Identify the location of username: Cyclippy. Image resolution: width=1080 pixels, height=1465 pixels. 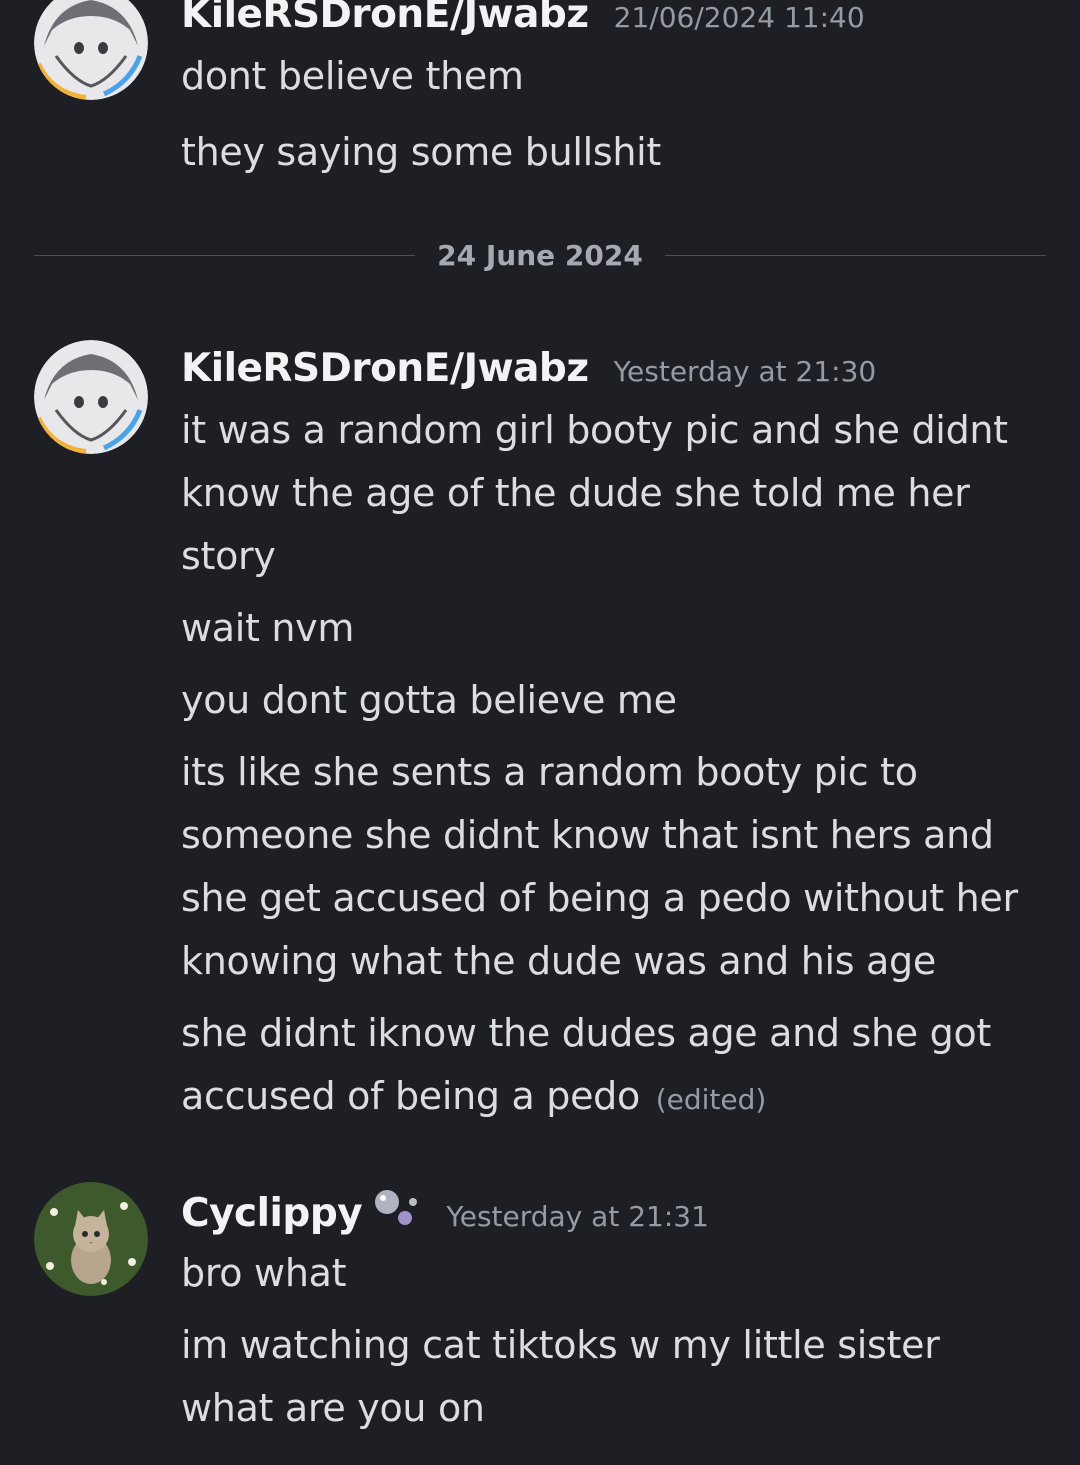
(272, 1213).